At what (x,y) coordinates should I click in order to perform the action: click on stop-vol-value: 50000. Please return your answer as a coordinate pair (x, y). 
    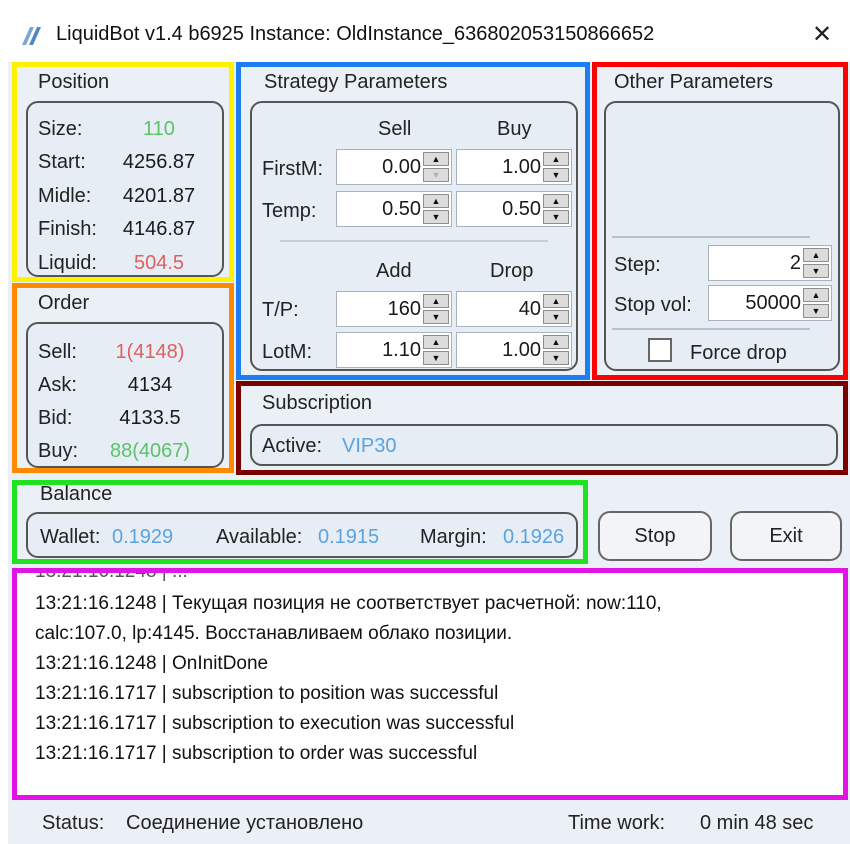
    Looking at the image, I should click on (773, 303).